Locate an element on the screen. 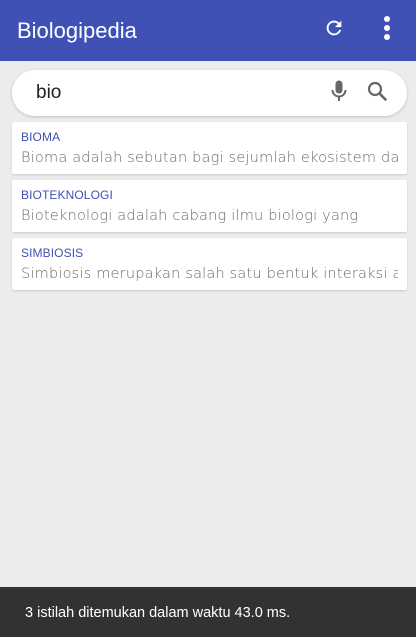  refresh-icon is located at coordinates (334, 30).